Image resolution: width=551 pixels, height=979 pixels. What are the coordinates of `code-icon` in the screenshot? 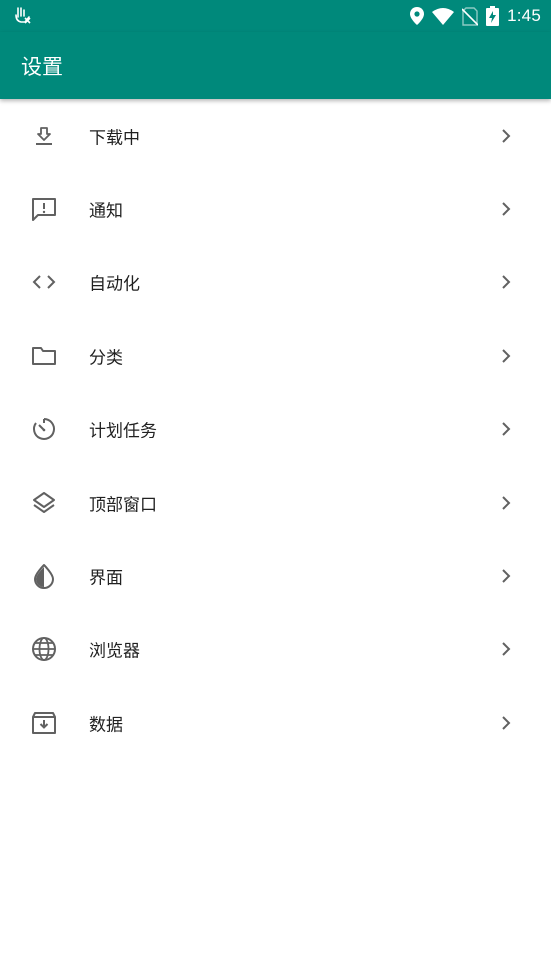 It's located at (44, 282).